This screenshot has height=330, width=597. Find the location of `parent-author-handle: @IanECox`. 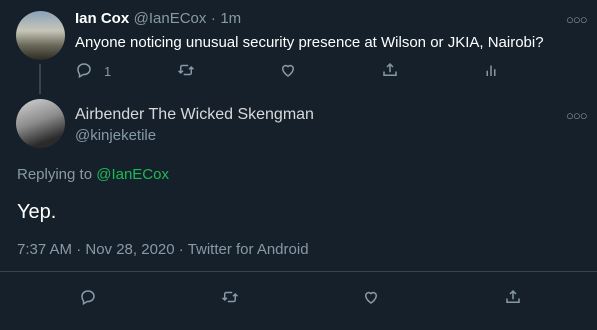

parent-author-handle: @IanECox is located at coordinates (170, 18).